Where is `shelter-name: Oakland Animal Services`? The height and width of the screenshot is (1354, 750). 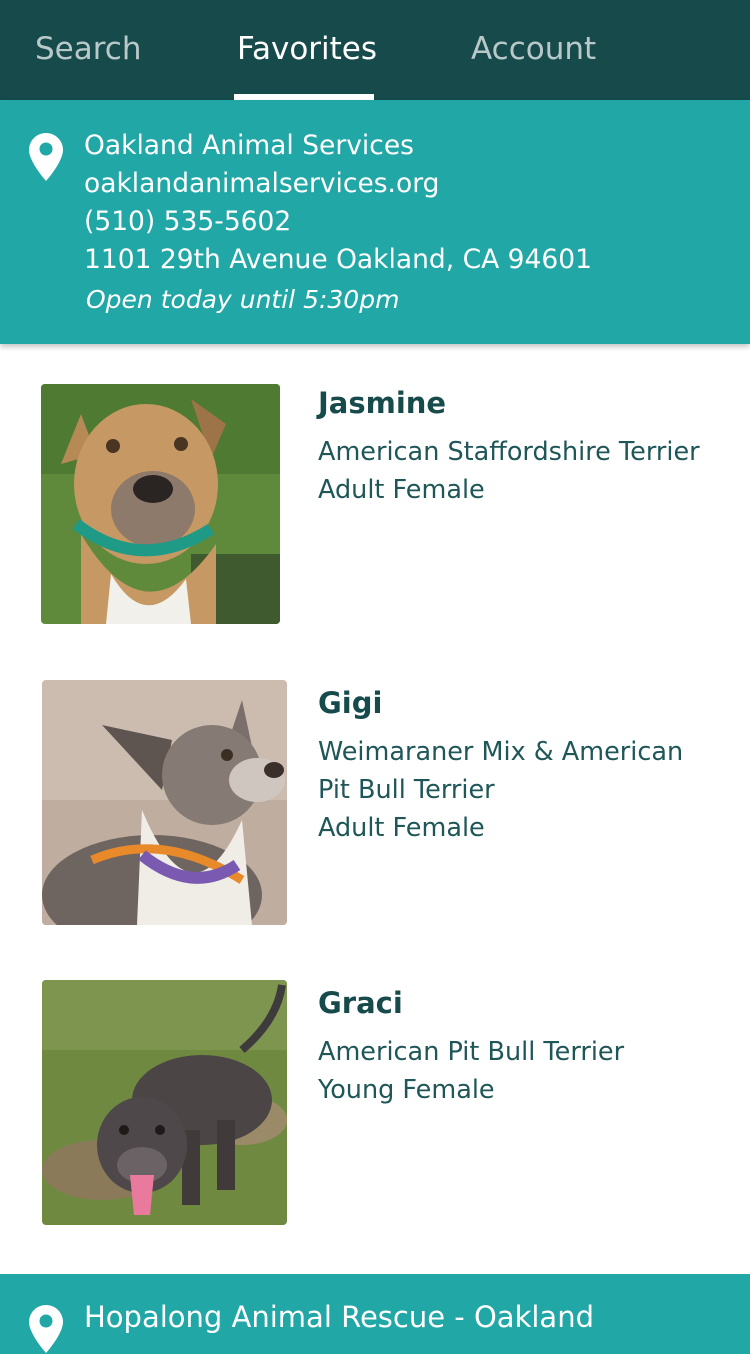
shelter-name: Oakland Animal Services is located at coordinates (249, 145).